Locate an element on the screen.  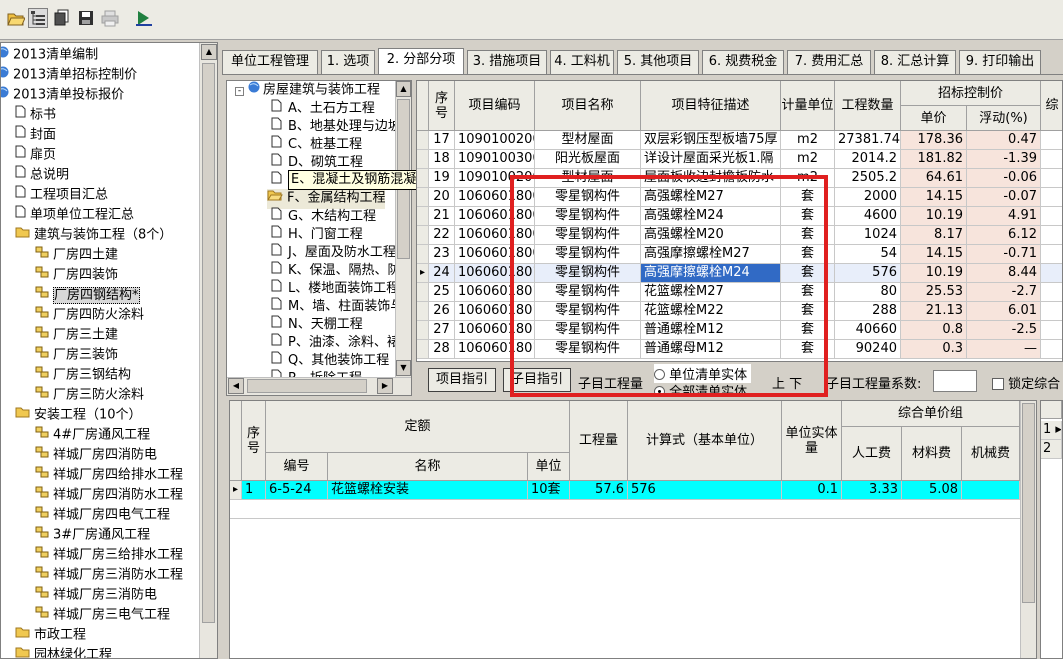
cell-qty: 288 is located at coordinates (868, 311).